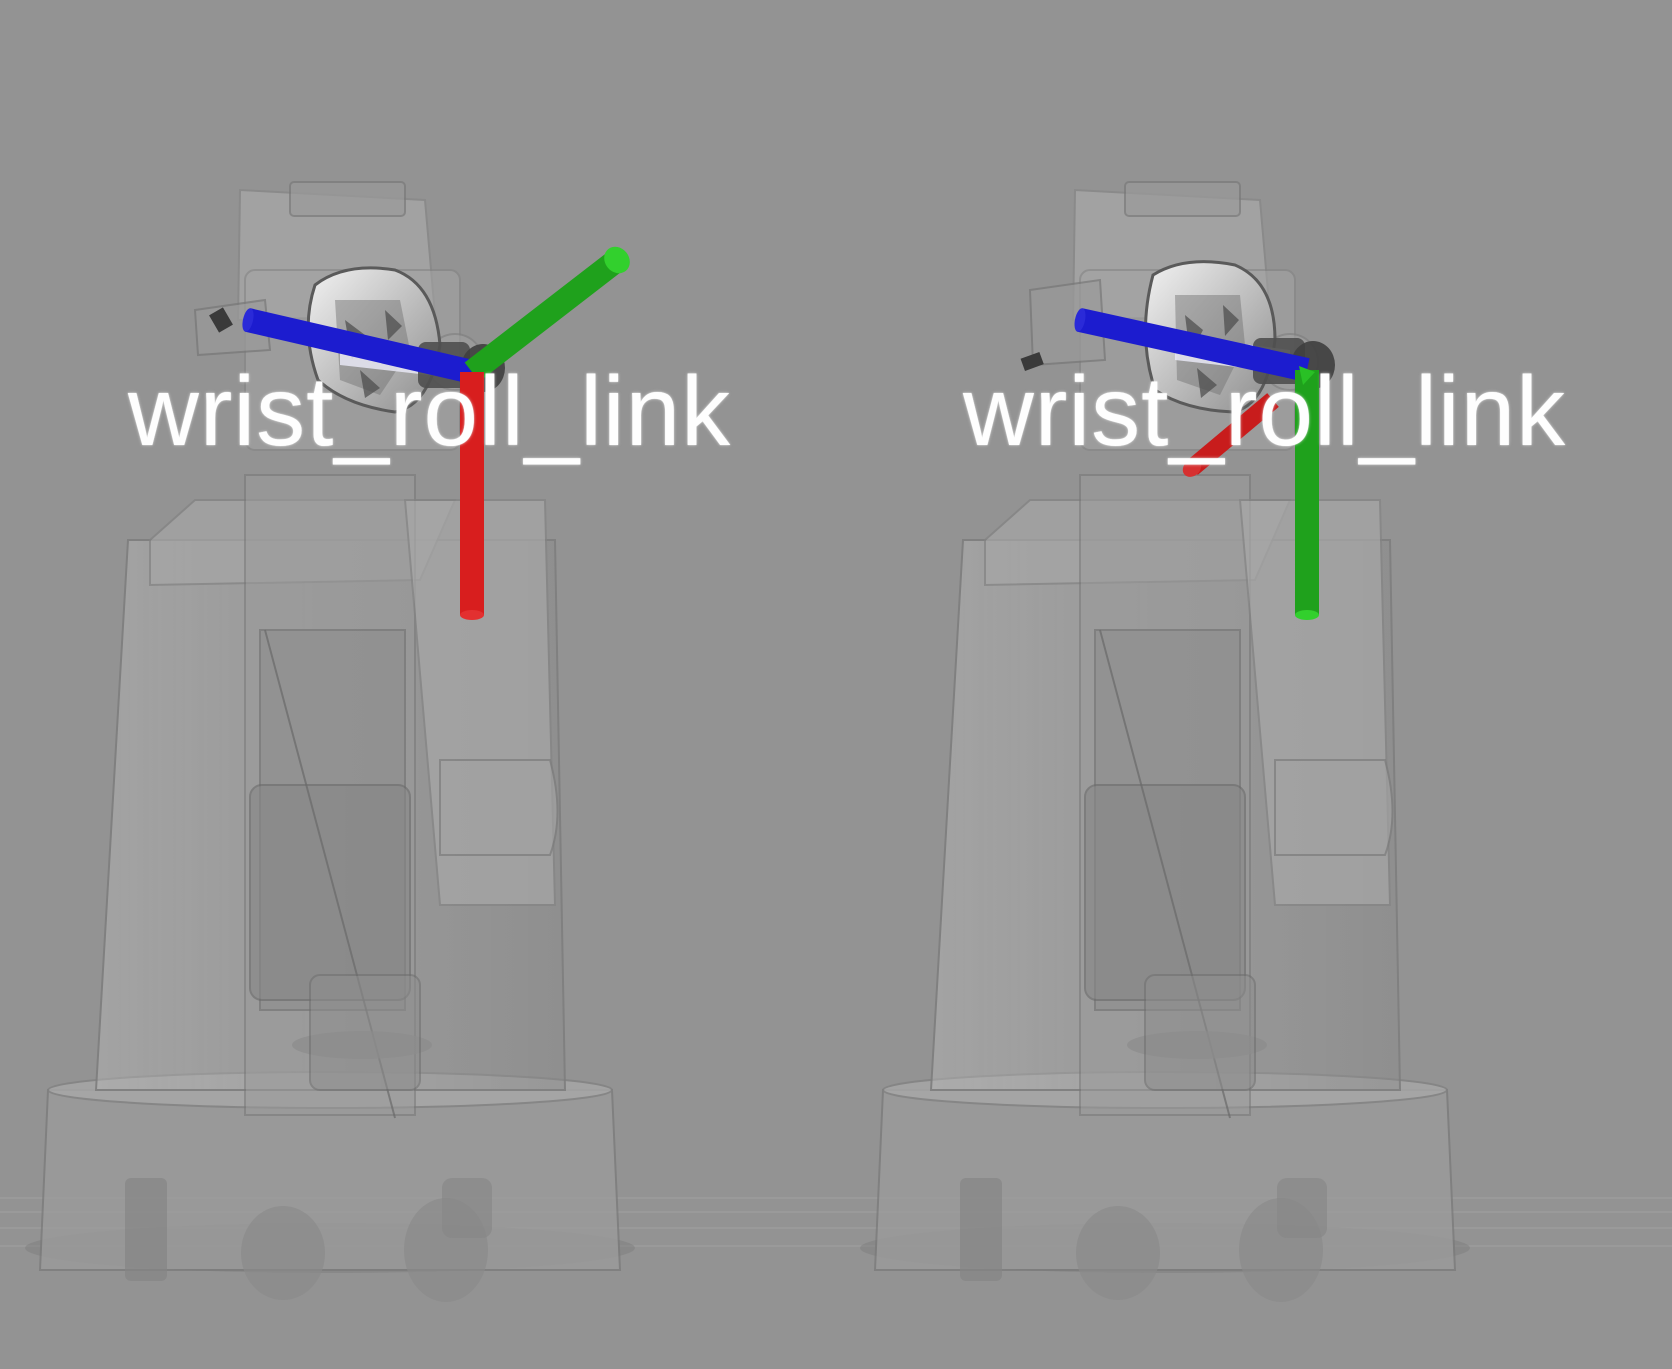  I want to click on axis-x, so click(472, 496).